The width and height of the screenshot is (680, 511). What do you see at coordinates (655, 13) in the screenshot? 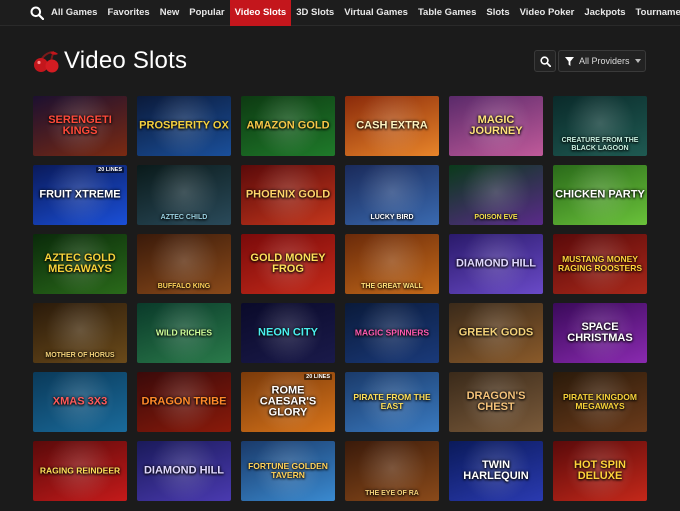
I see `nav-item-tournaments: Tournaments` at bounding box center [655, 13].